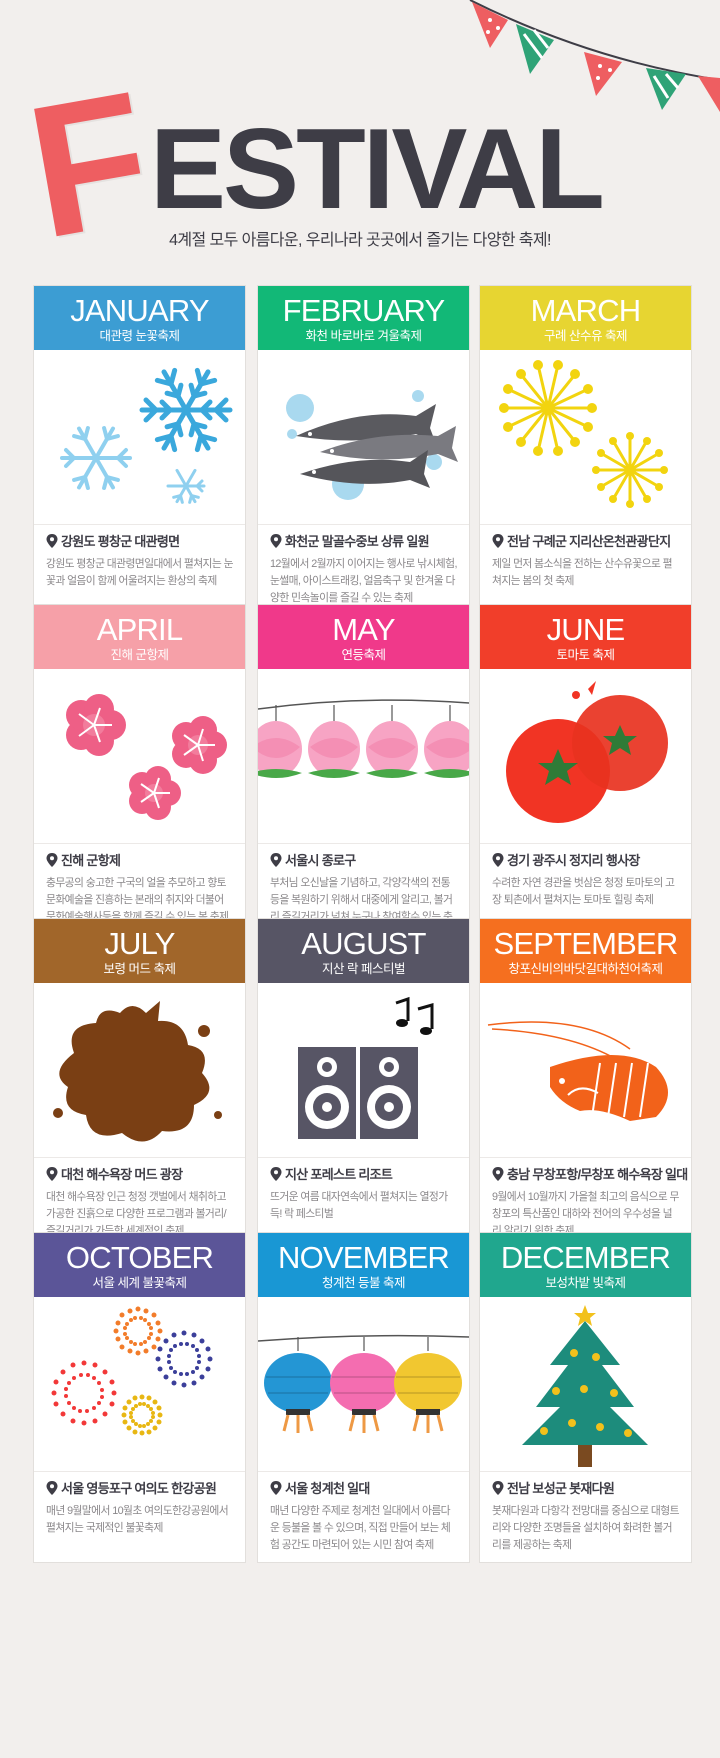 This screenshot has height=1758, width=720. What do you see at coordinates (585, 969) in the screenshot?
I see `festival-name: 창포신비의바닷길대하천어축제` at bounding box center [585, 969].